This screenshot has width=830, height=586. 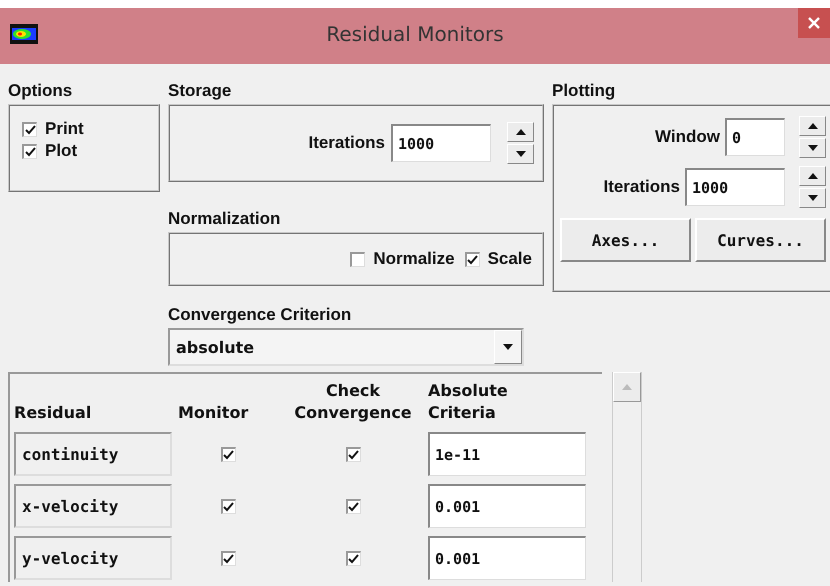 I want to click on close-button, so click(x=814, y=23).